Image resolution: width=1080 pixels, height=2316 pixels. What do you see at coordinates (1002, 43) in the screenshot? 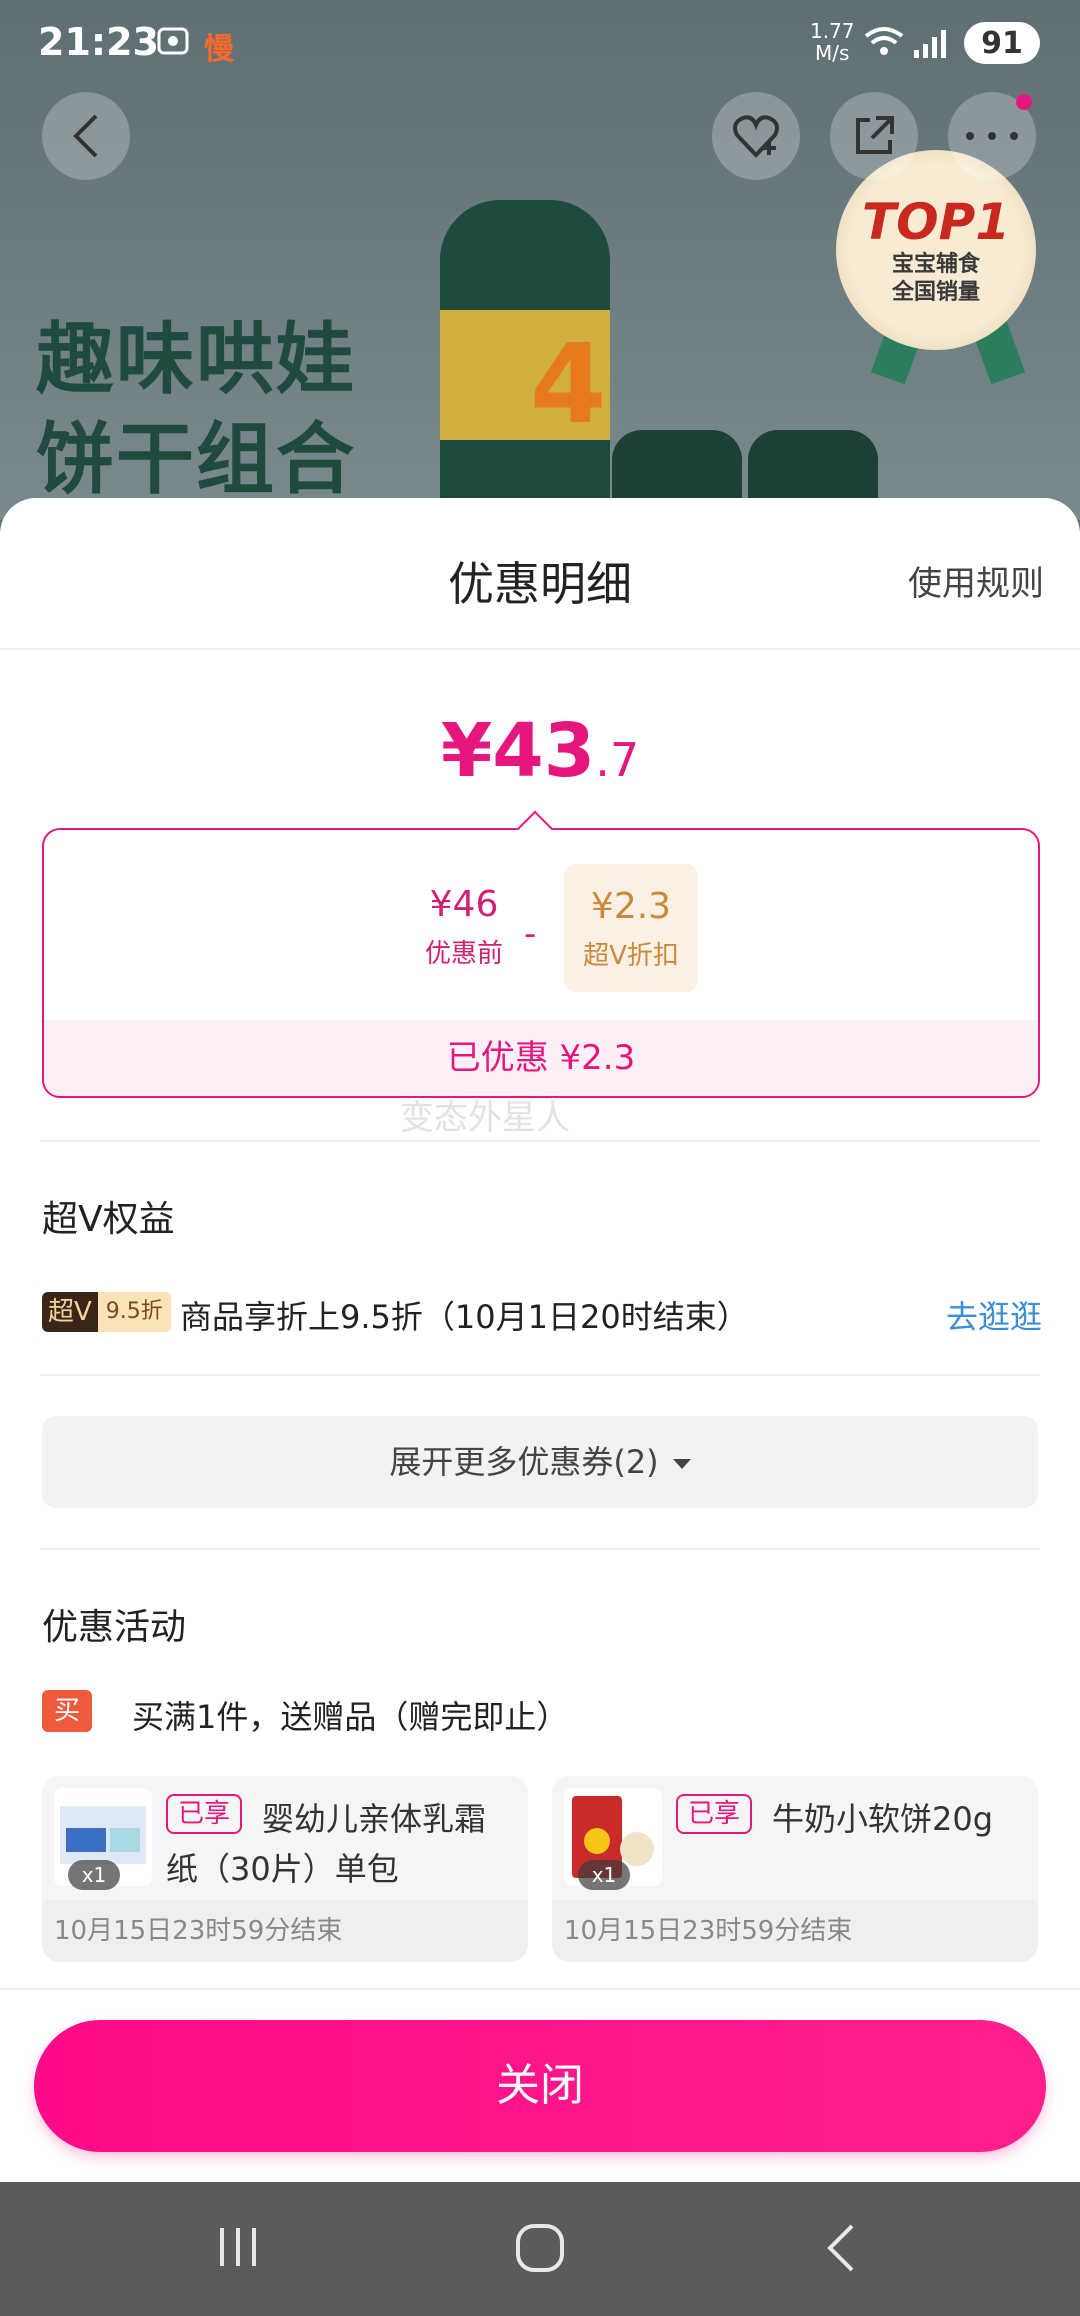
I see `battery-indicator: 91` at bounding box center [1002, 43].